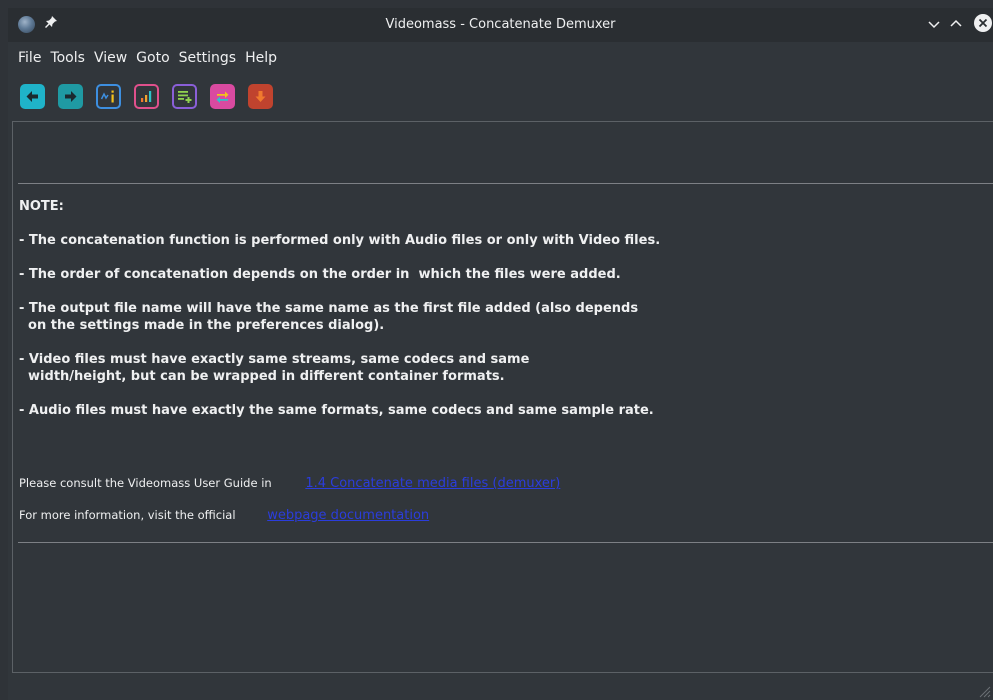 This screenshot has width=993, height=700. Describe the element at coordinates (956, 24) in the screenshot. I see `maximize-icon` at that location.